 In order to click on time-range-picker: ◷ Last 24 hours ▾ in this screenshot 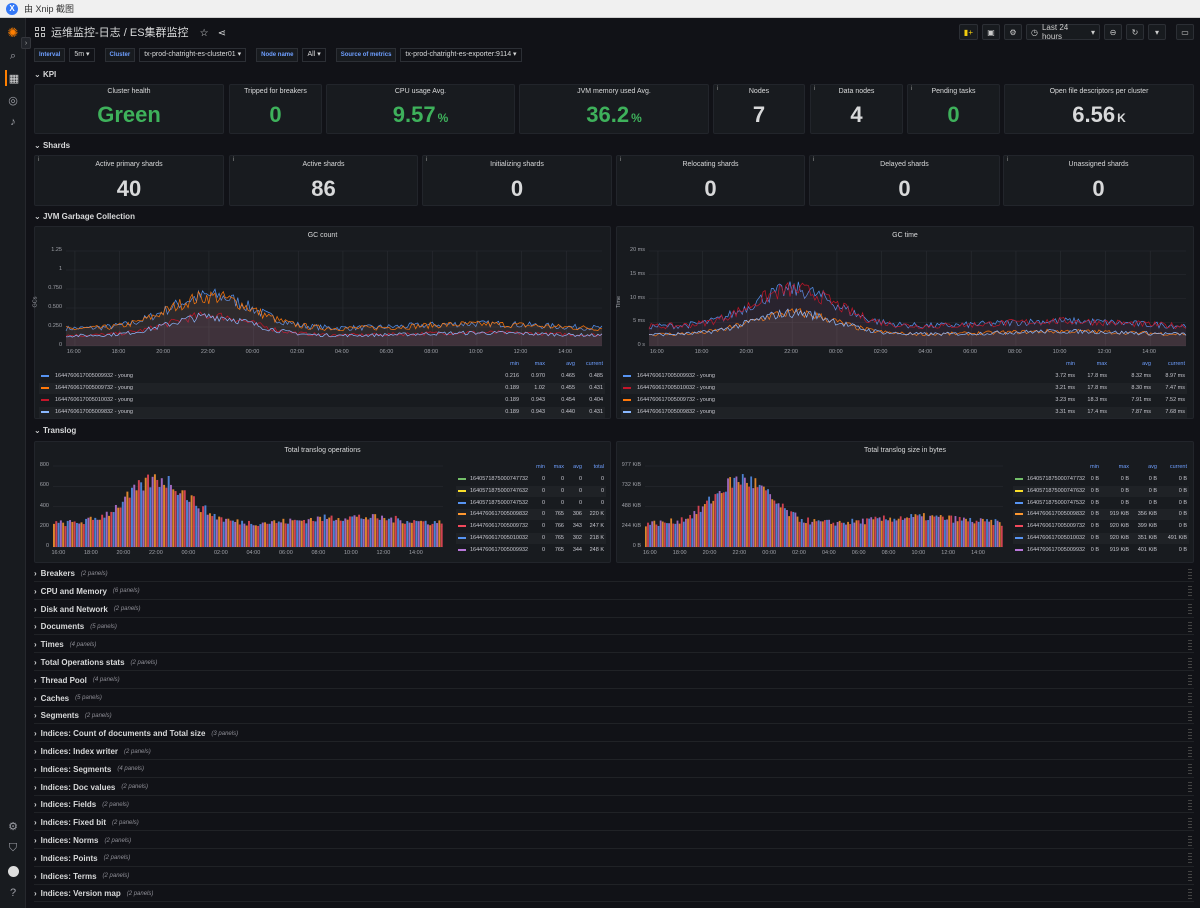, I will do `click(1063, 32)`.